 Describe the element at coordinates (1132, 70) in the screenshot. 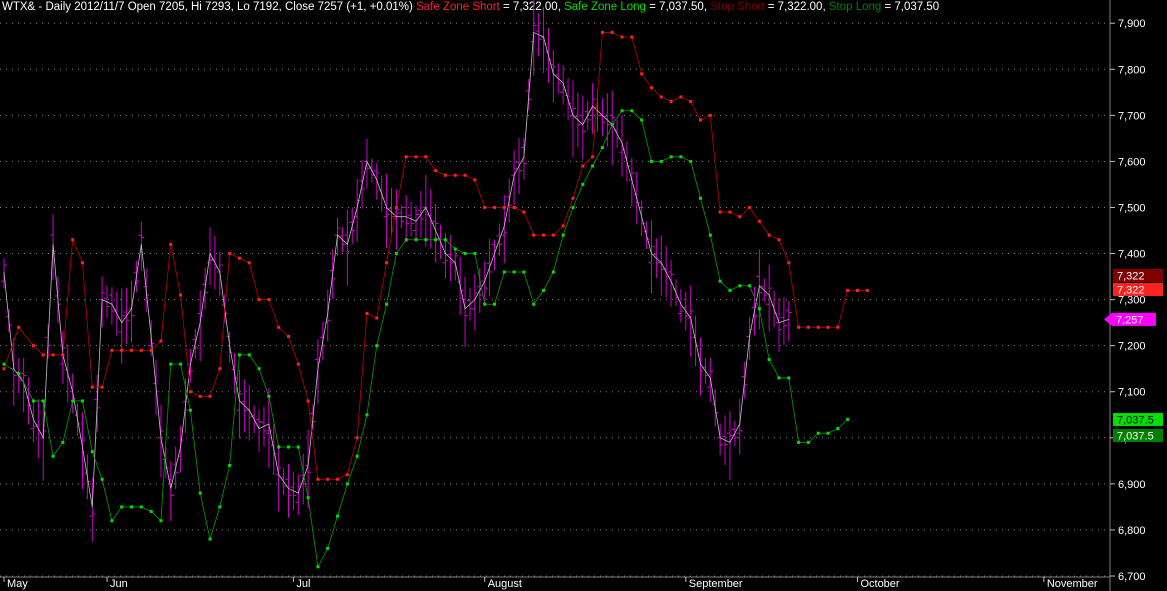

I see `y-tick-label: 7,800` at that location.